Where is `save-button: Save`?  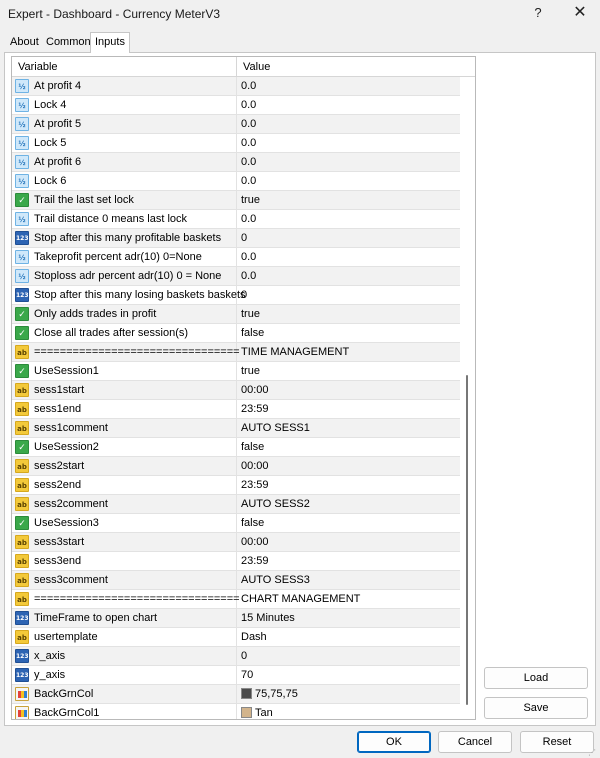 save-button: Save is located at coordinates (536, 708).